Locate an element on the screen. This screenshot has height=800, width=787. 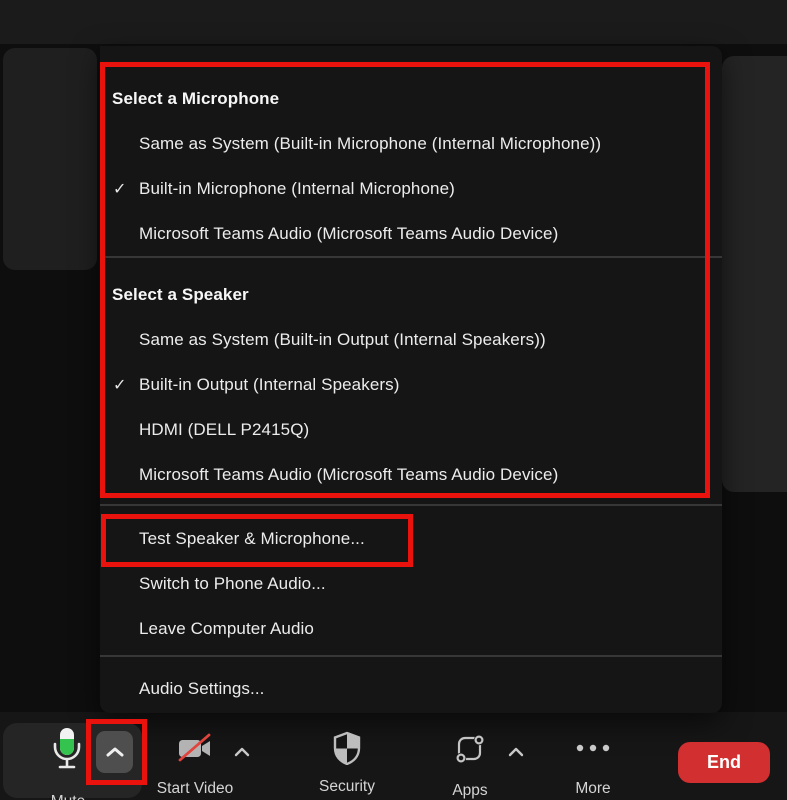
meeting-background-strip is located at coordinates (393, 22).